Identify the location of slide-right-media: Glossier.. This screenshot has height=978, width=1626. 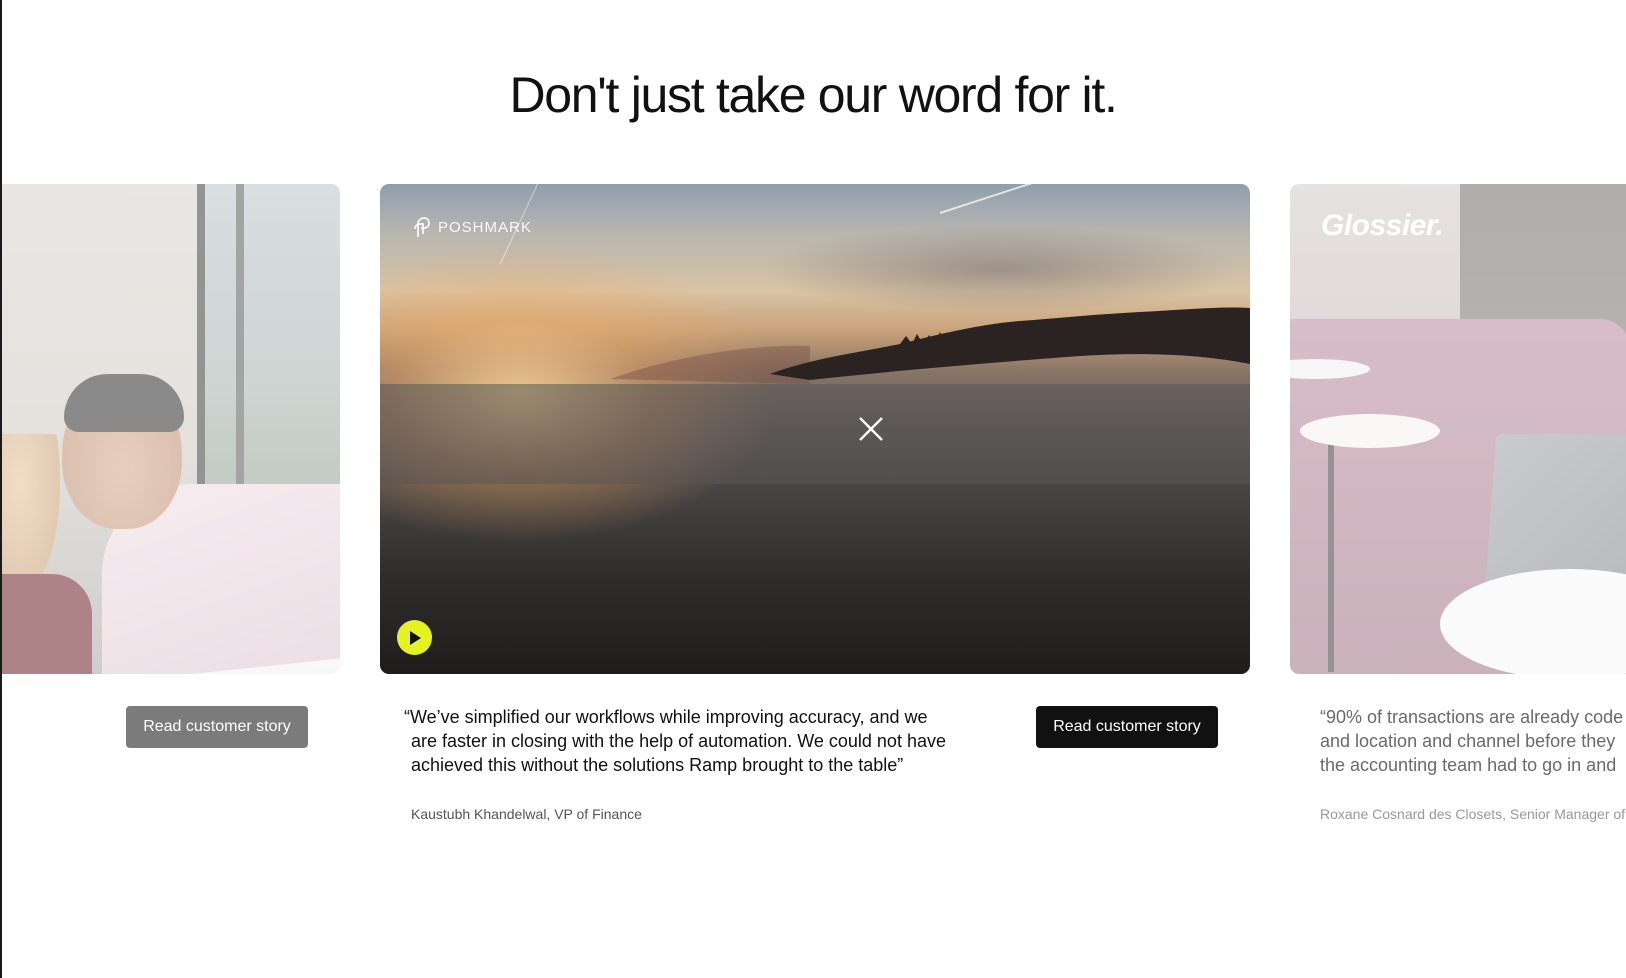
(1458, 429).